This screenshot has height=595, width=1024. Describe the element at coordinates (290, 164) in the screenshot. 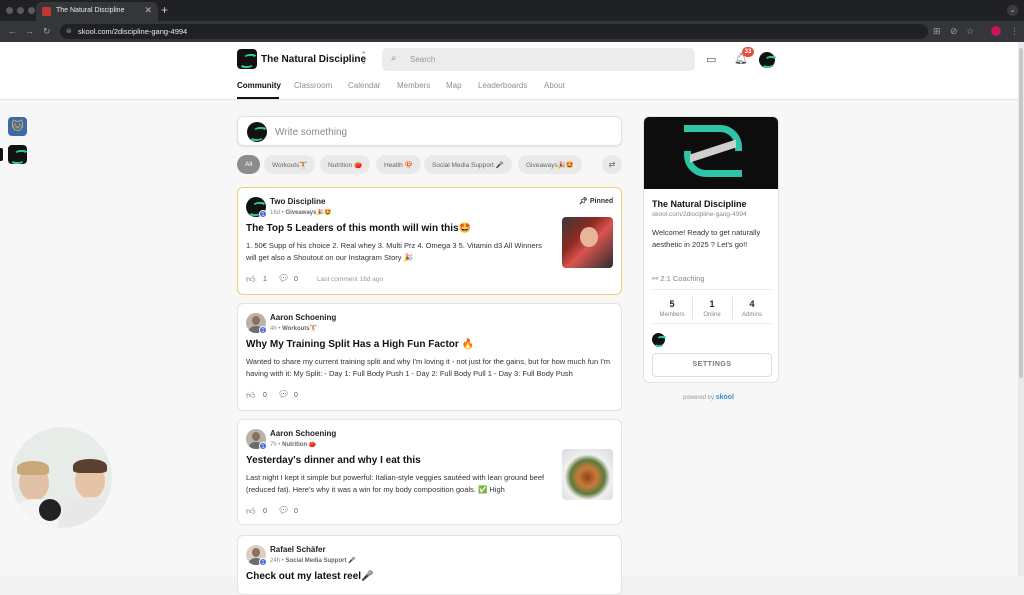

I see `filter-chip-workouts: Workouts🏋` at that location.